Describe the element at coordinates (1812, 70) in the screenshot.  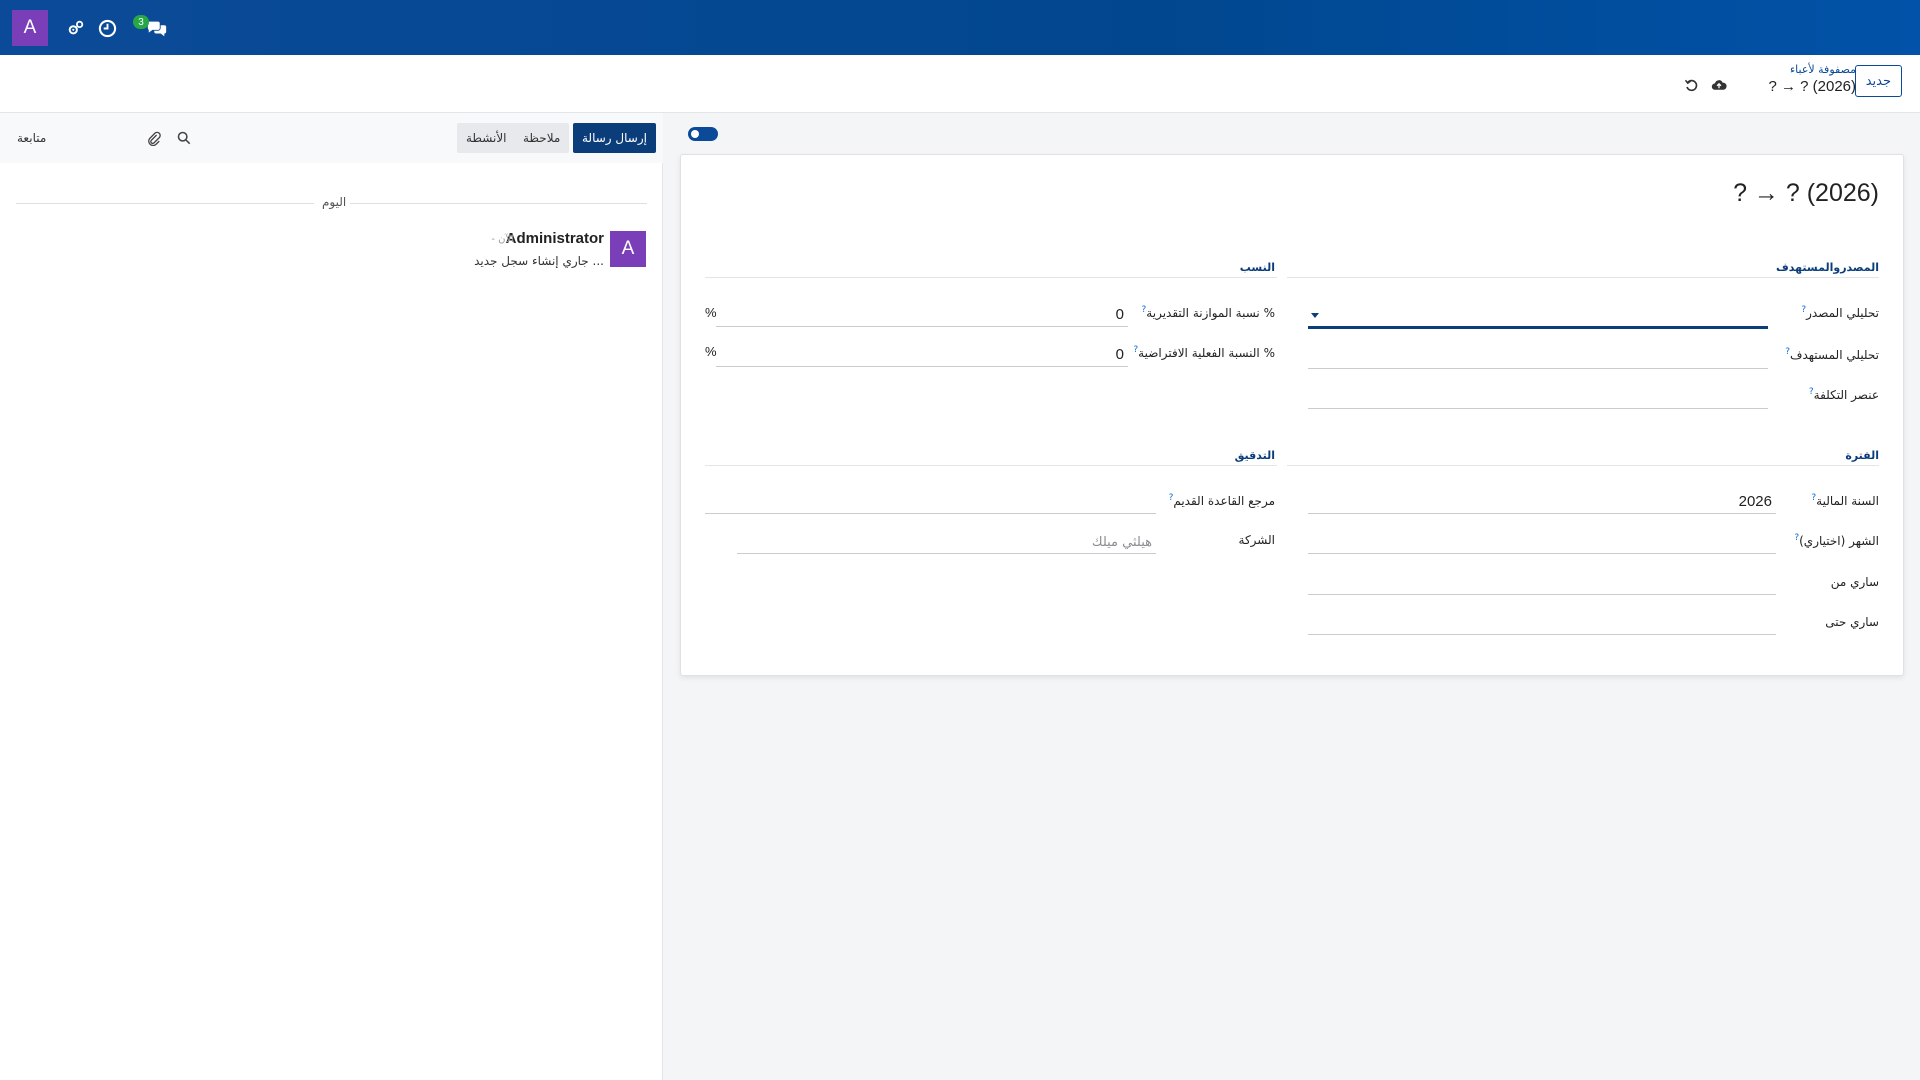
I see `breadcrumb-parent-link: مصفوفة لأعباء` at that location.